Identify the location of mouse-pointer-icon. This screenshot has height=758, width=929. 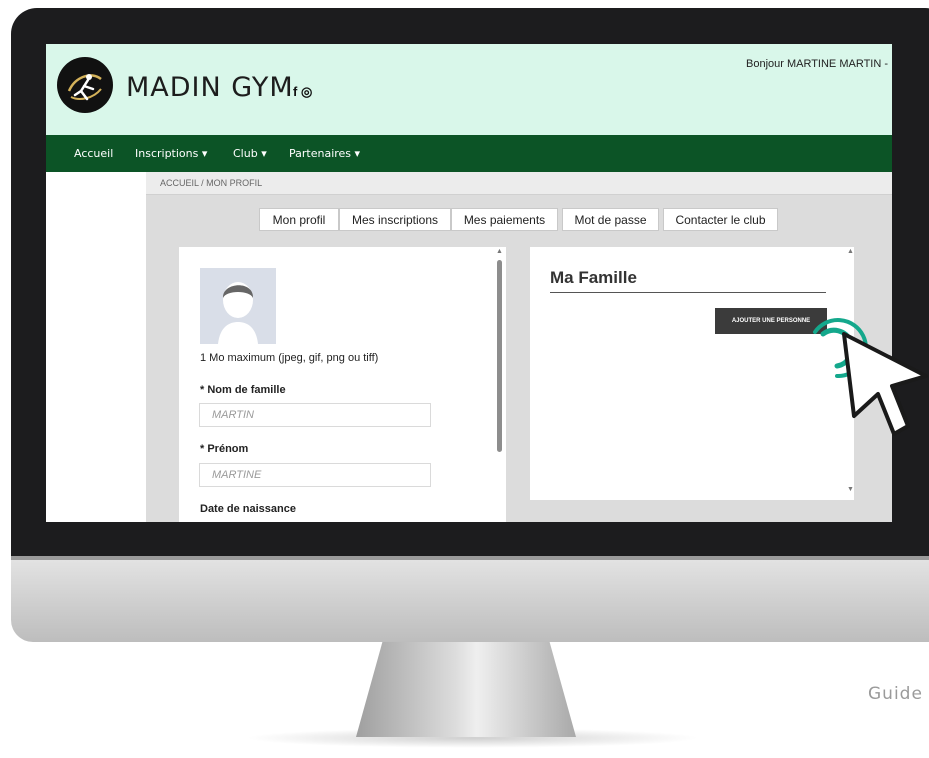
(885, 384).